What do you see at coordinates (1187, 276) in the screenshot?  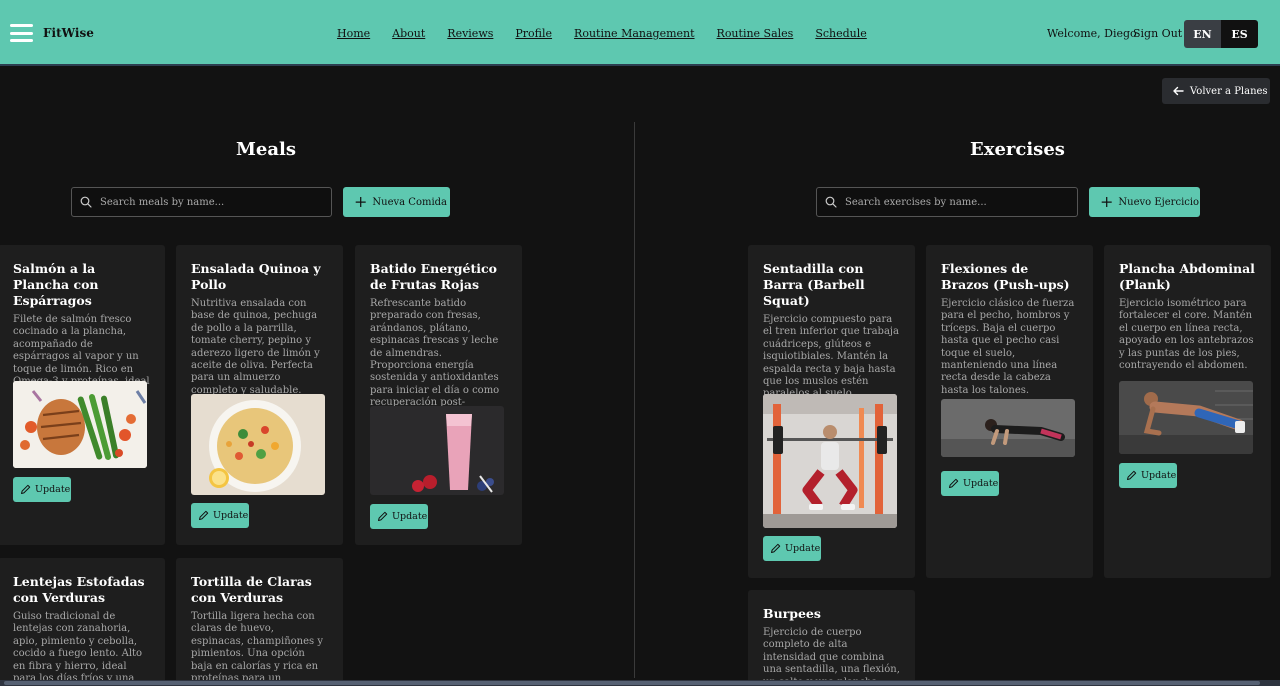 I see `exercise-card-title: Plancha Abdominal (Plank)` at bounding box center [1187, 276].